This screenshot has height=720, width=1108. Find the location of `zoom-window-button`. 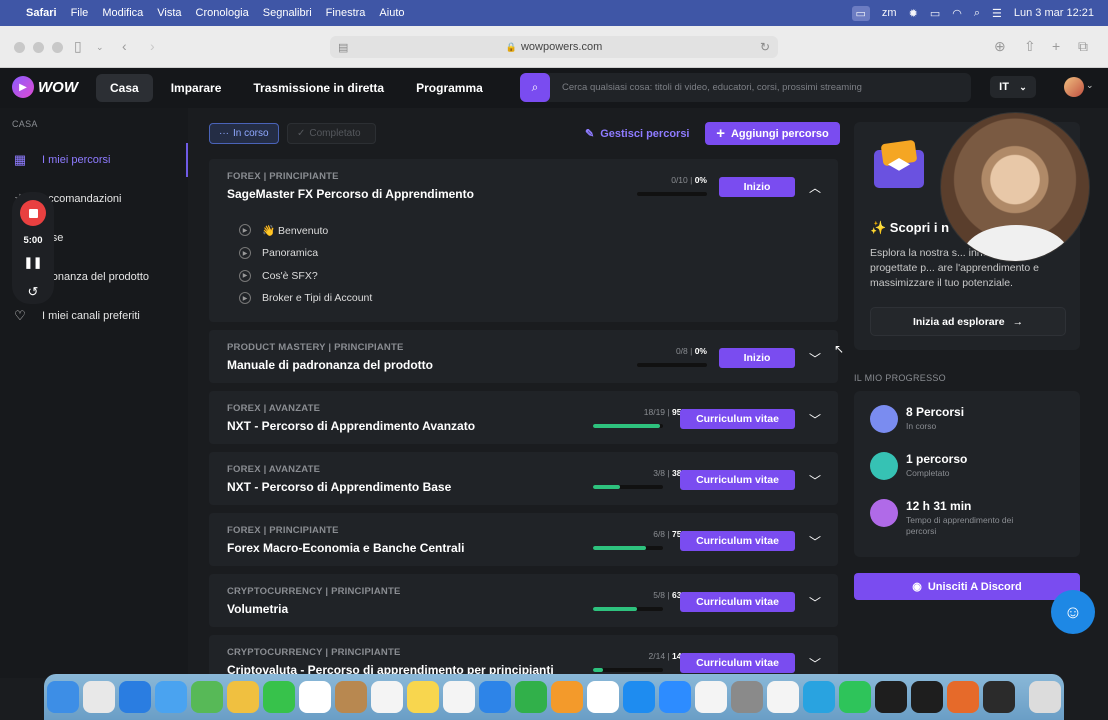

zoom-window-button is located at coordinates (57, 47).